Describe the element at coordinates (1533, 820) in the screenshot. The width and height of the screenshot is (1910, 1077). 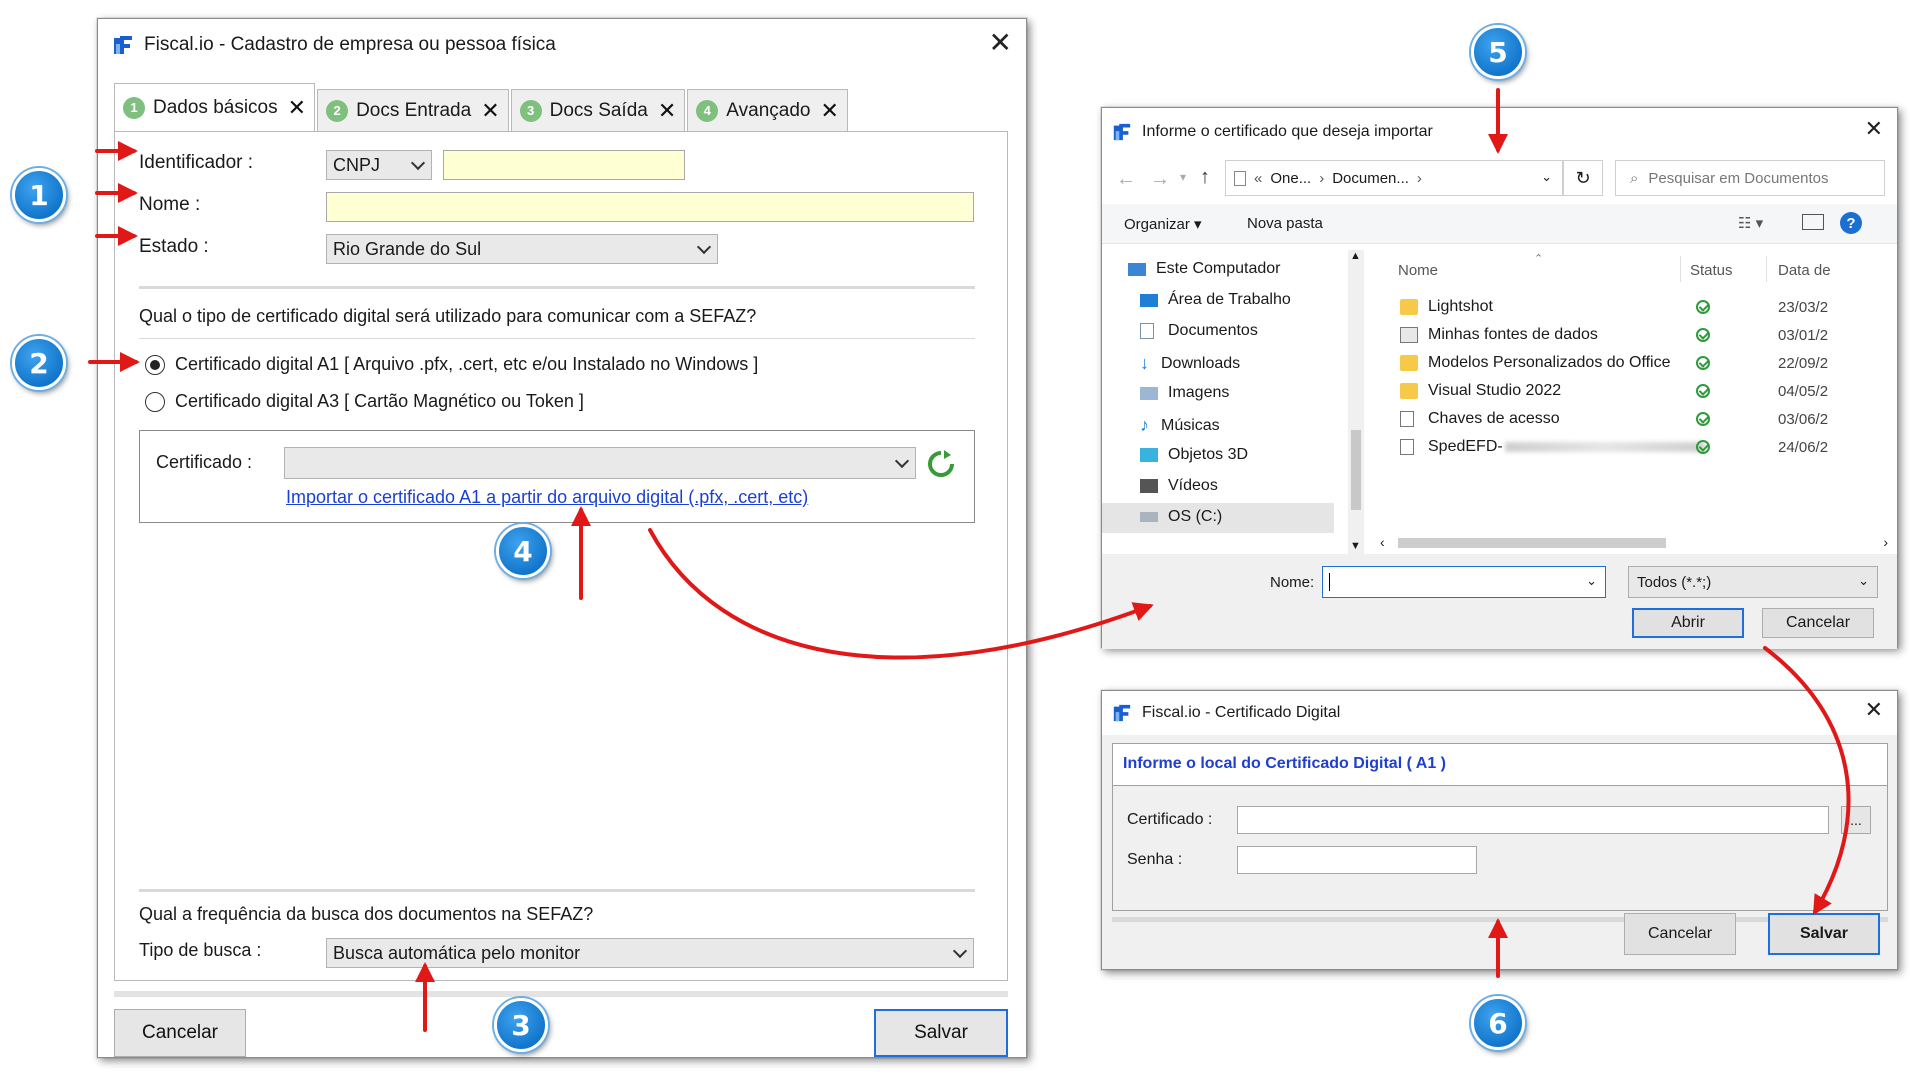
I see `certificado-path-input` at that location.